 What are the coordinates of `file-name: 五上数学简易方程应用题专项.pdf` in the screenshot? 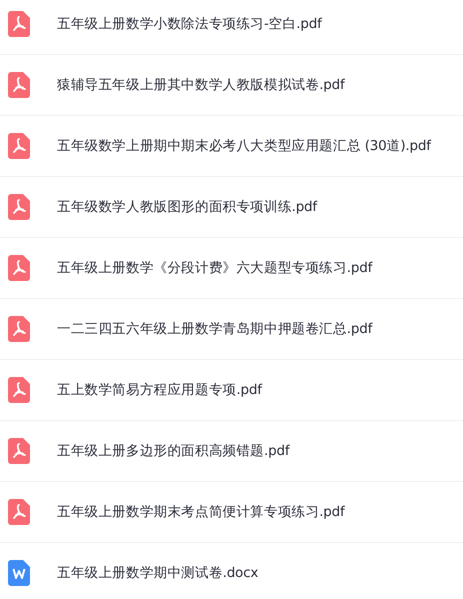 It's located at (159, 390).